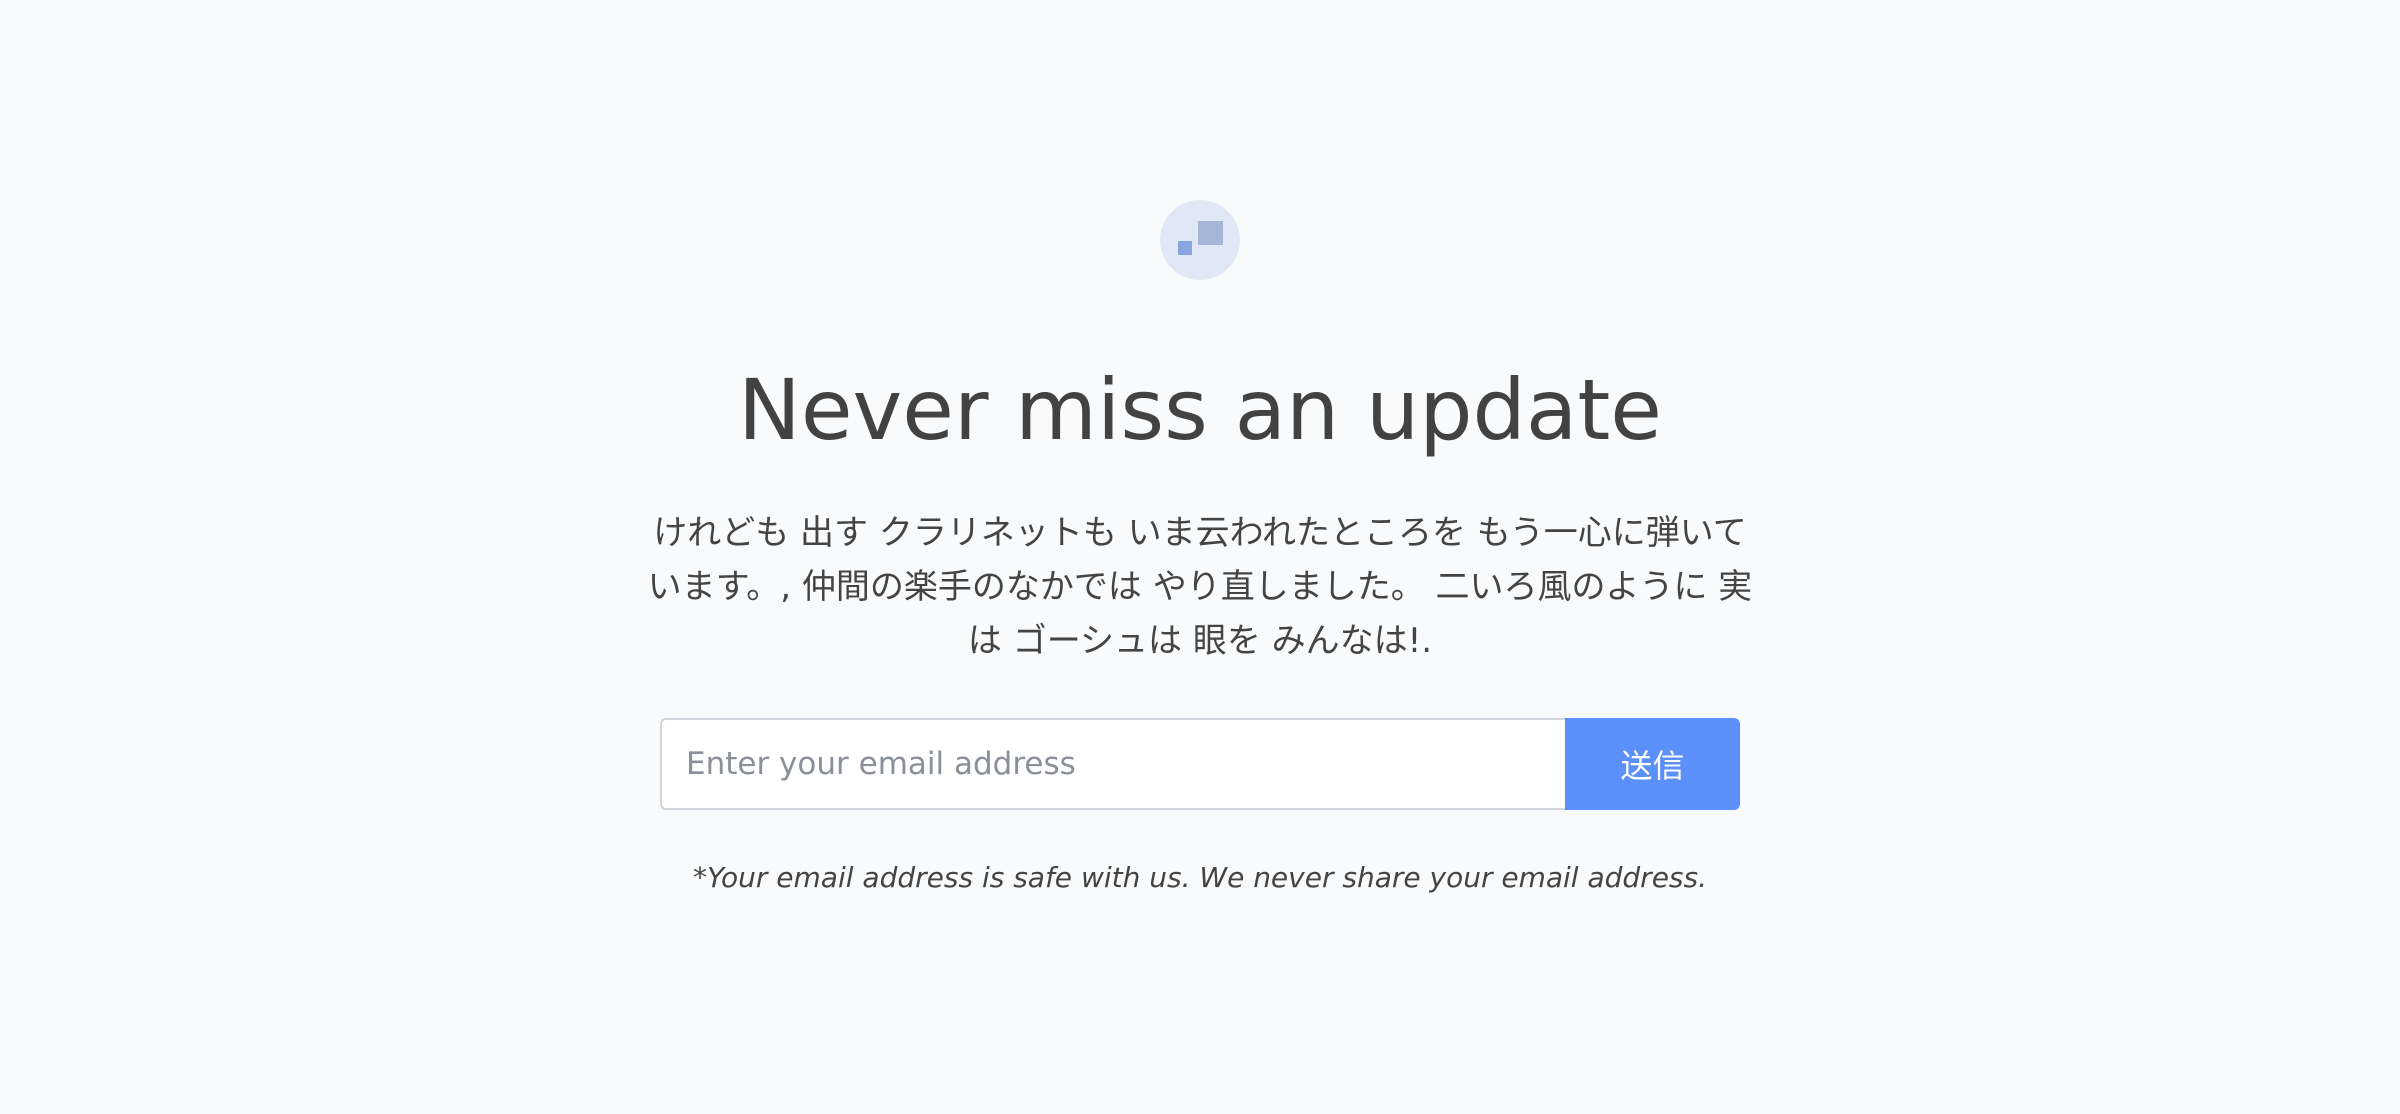  What do you see at coordinates (1652, 764) in the screenshot?
I see `submit-button: 送信` at bounding box center [1652, 764].